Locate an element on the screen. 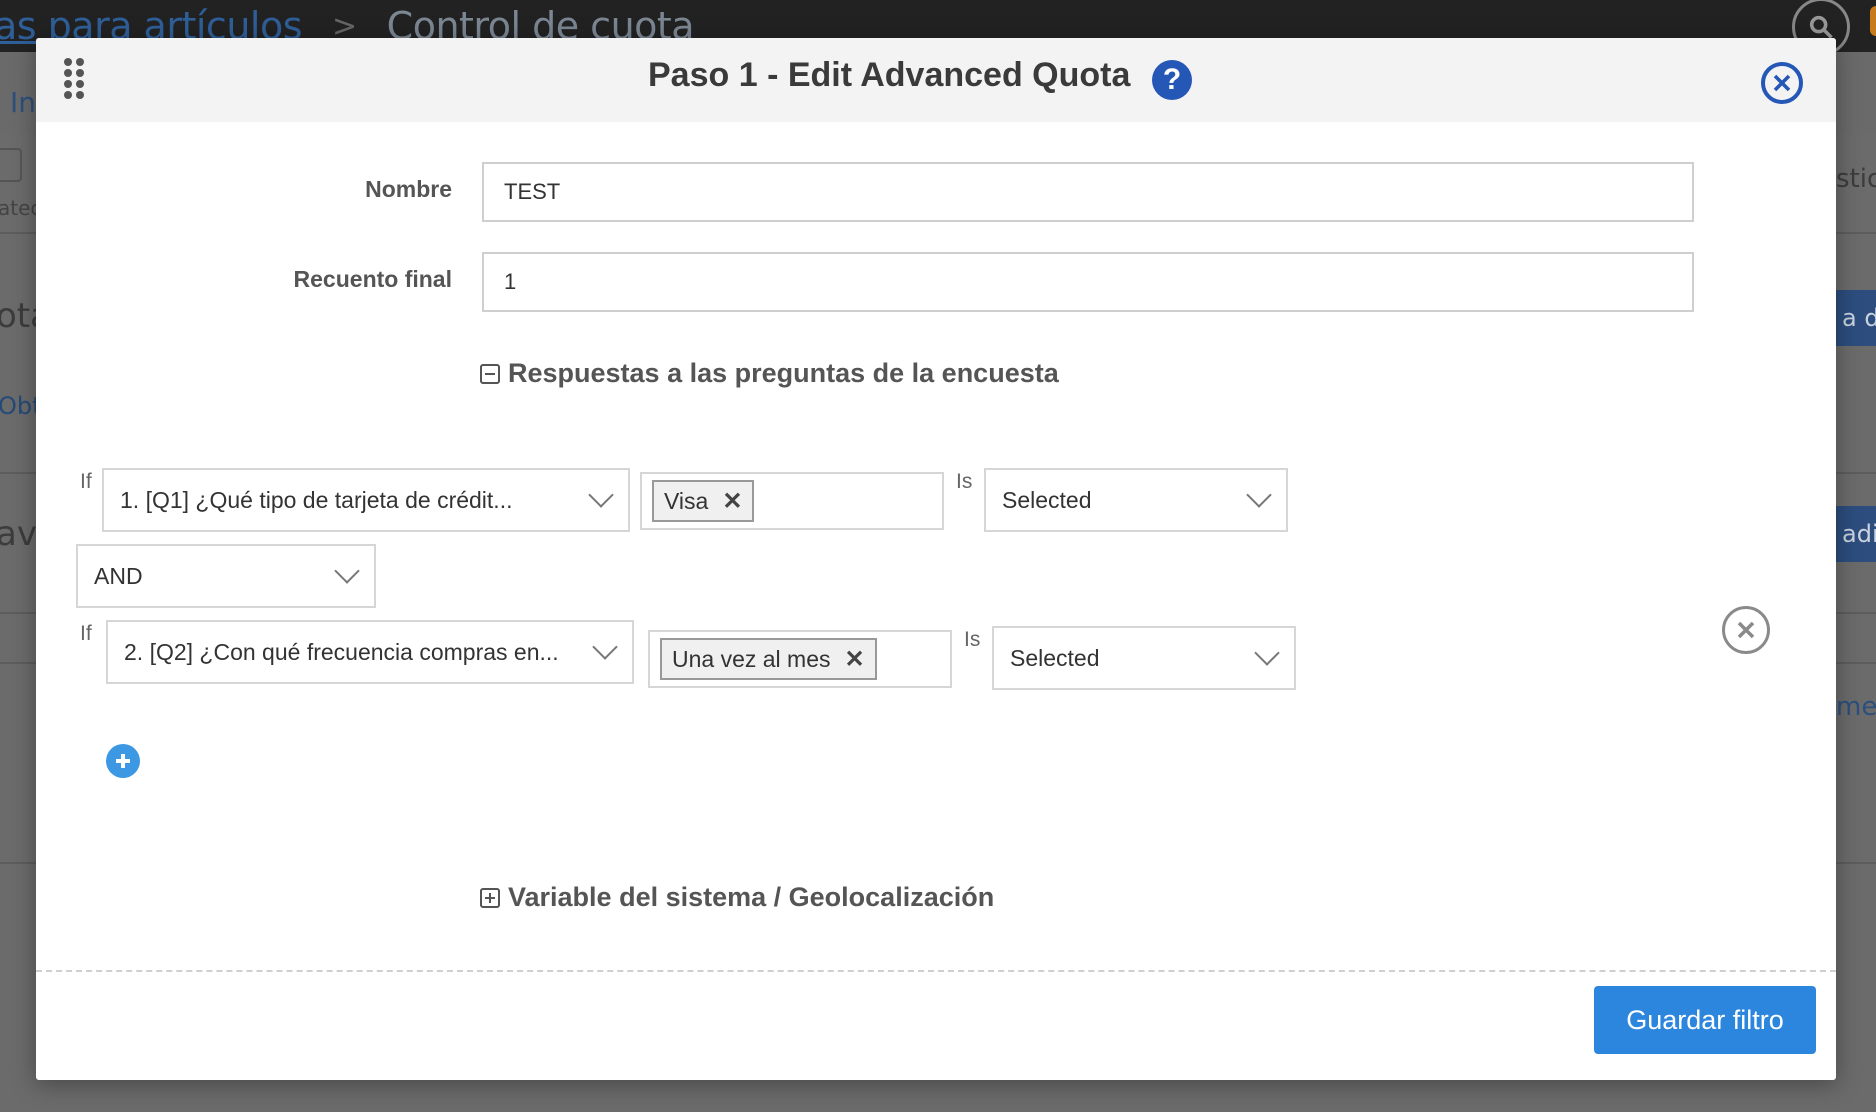 The width and height of the screenshot is (1876, 1112). help-icon: ? is located at coordinates (1172, 80).